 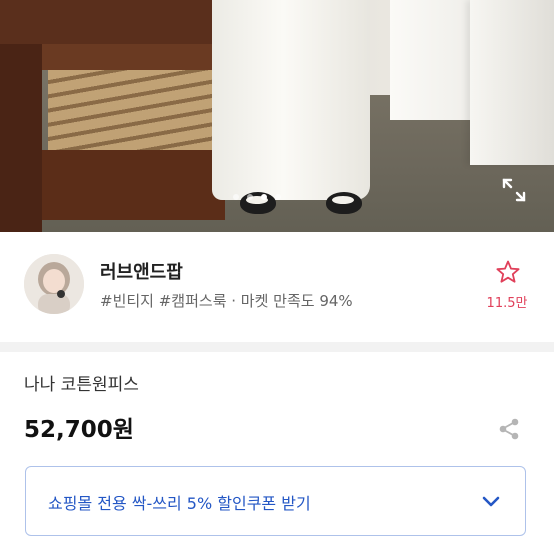 I want to click on avatar-illustration, so click(x=54, y=284).